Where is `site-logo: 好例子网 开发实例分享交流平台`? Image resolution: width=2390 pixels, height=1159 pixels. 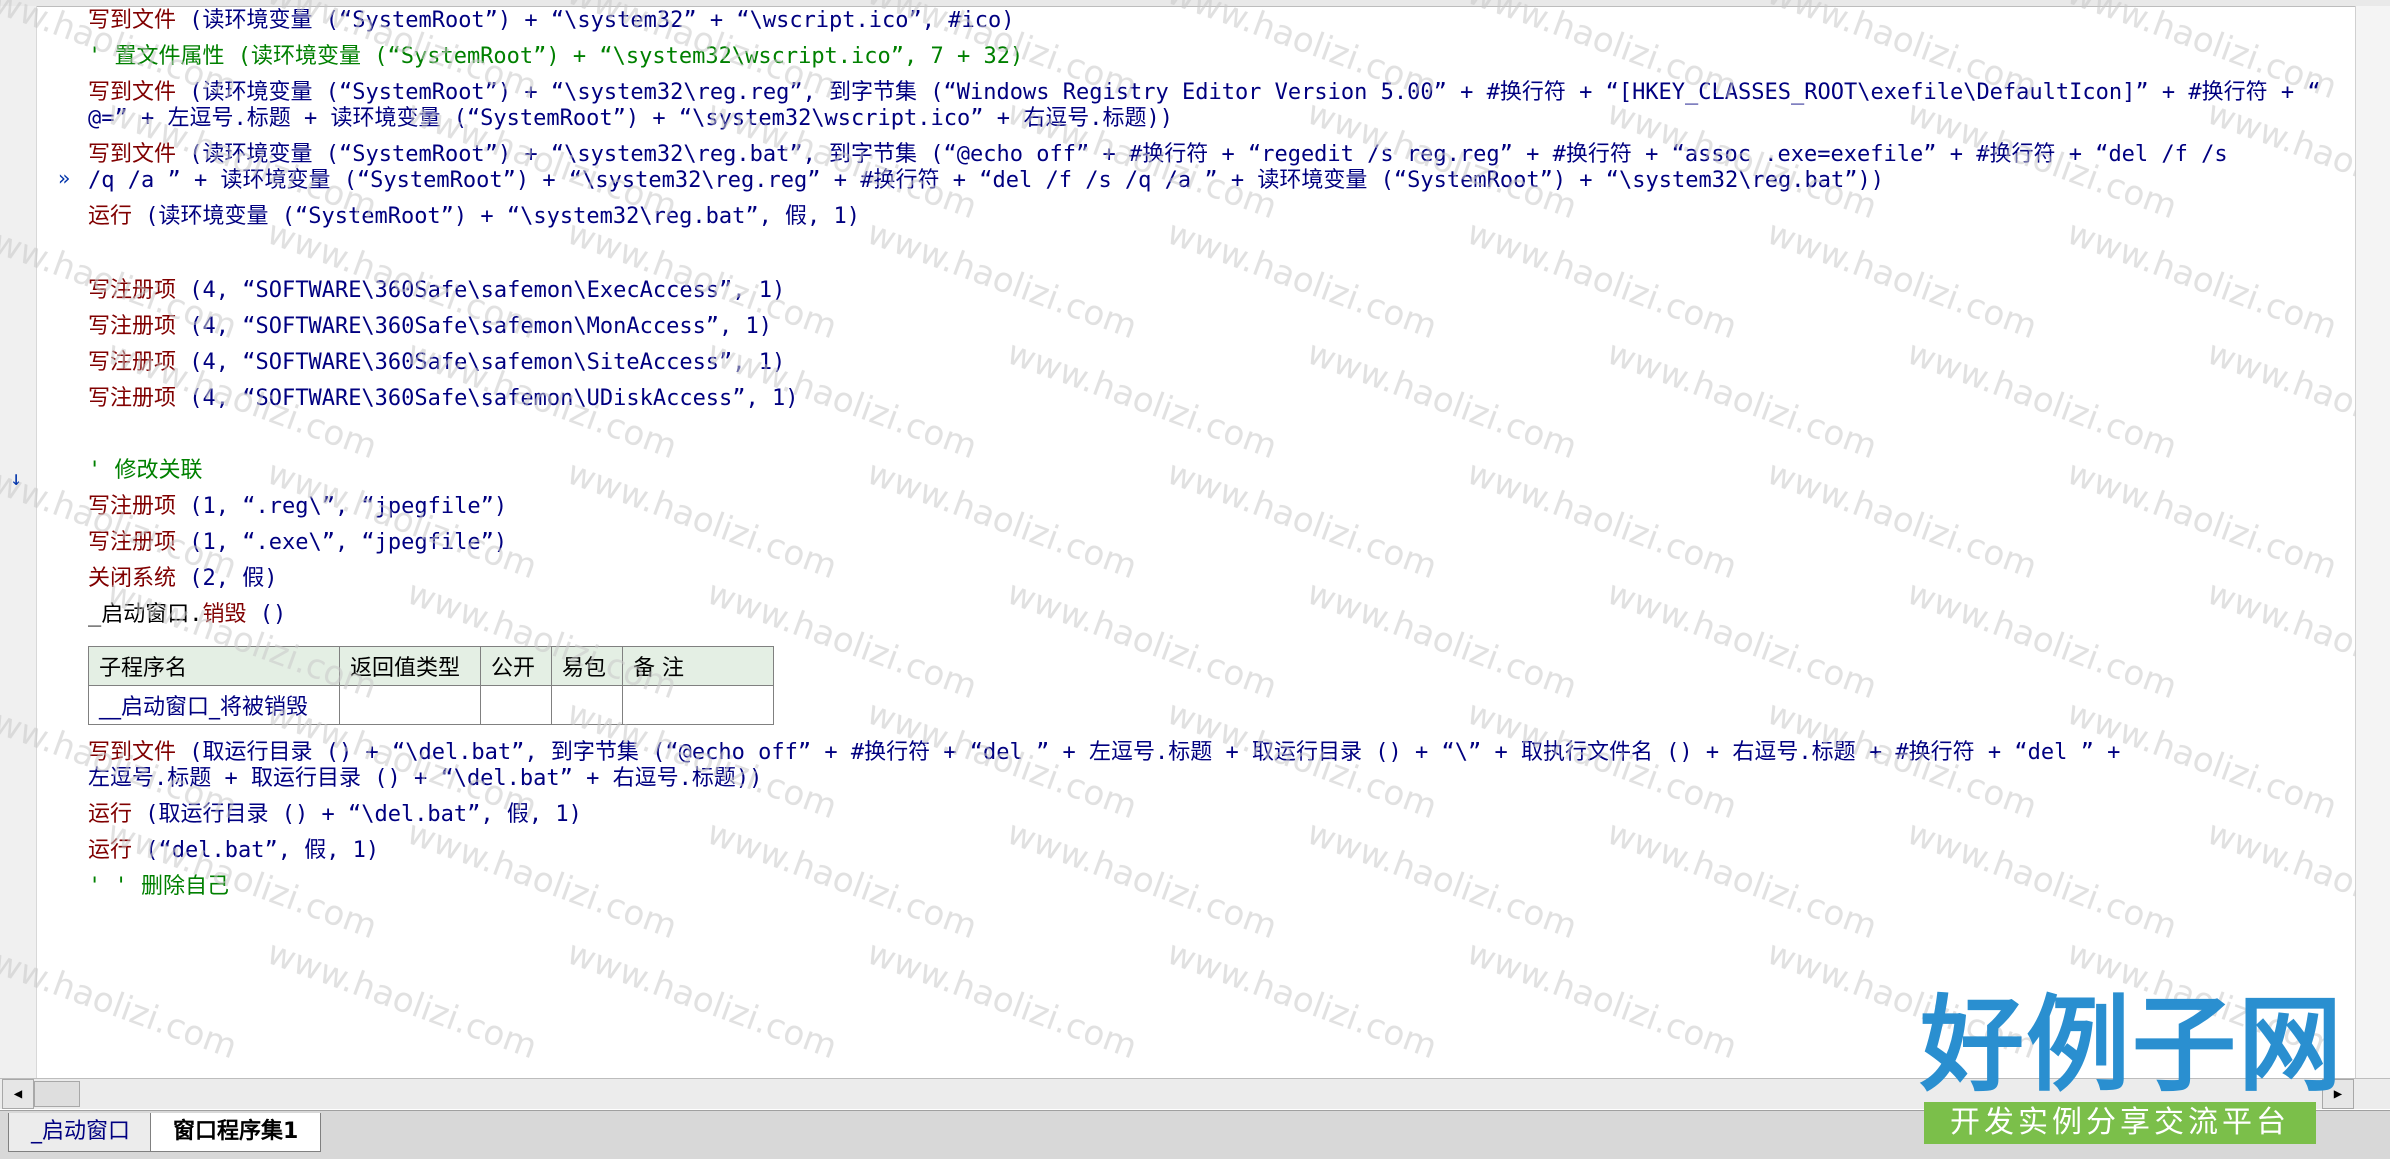 site-logo: 好例子网 开发实例分享交流平台 is located at coordinates (2131, 1070).